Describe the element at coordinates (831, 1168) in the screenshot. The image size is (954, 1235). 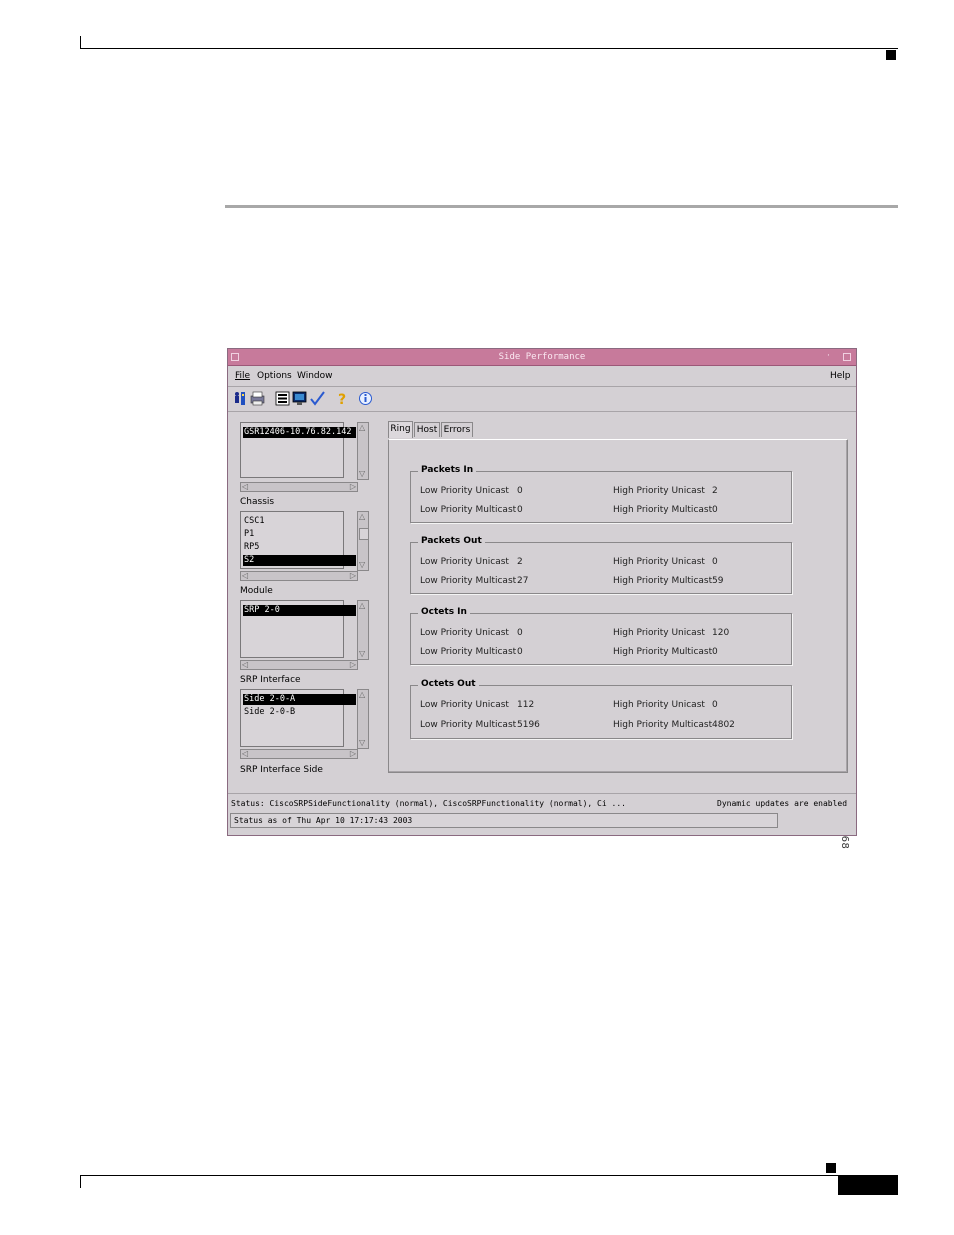
I see `page-bottom-marker` at that location.